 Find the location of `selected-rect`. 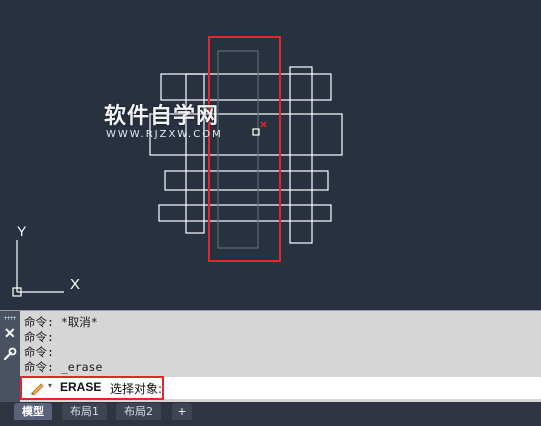

selected-rect is located at coordinates (238, 149).